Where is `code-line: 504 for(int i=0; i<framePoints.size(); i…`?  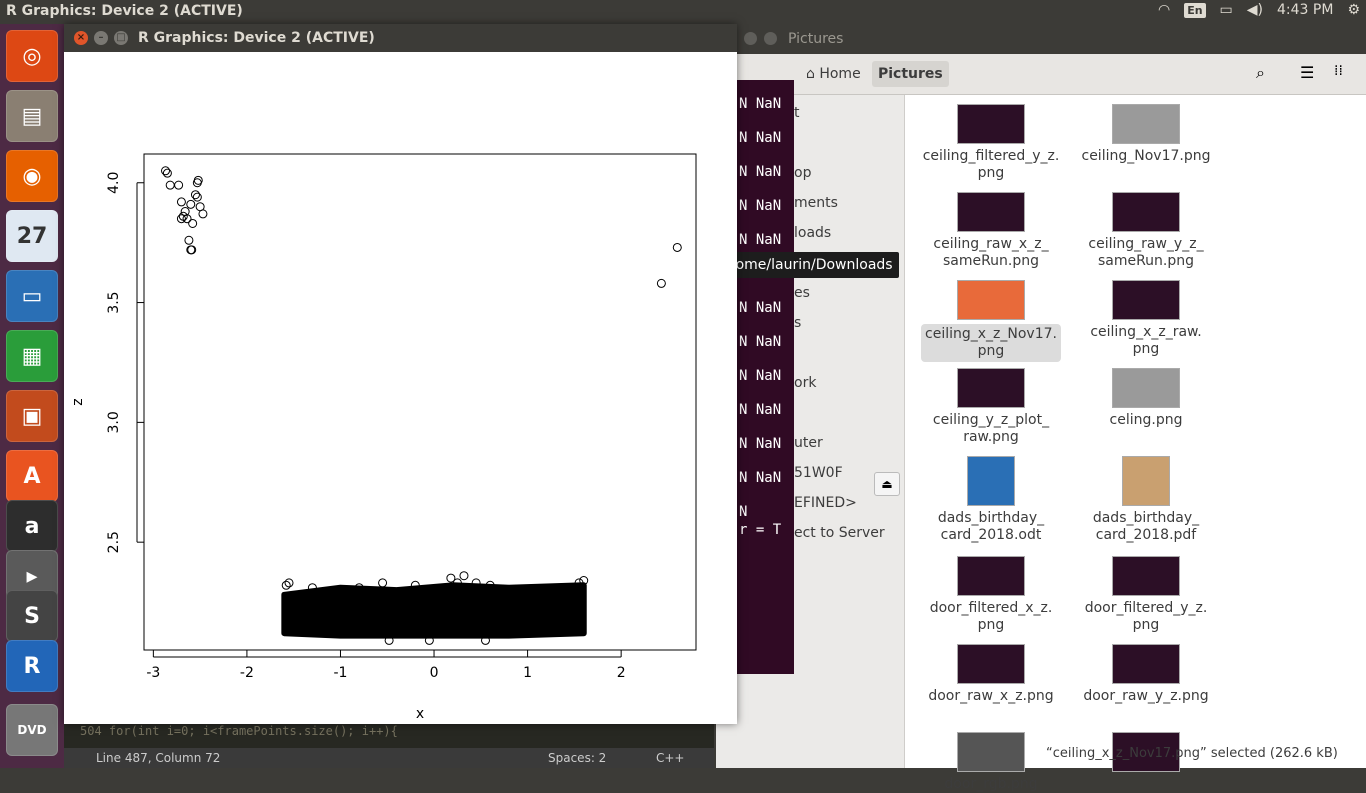 code-line: 504 for(int i=0; i<framePoints.size(); i… is located at coordinates (239, 731).